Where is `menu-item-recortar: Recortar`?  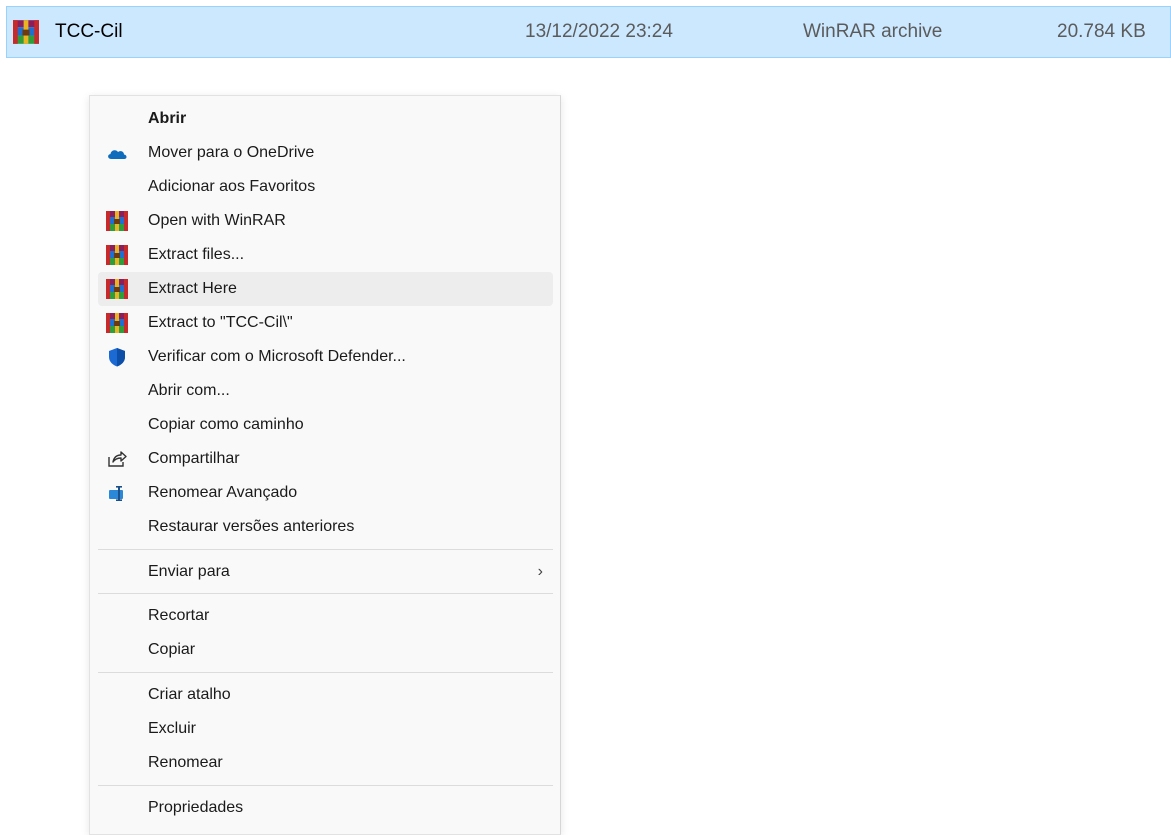
menu-item-recortar: Recortar is located at coordinates (325, 616).